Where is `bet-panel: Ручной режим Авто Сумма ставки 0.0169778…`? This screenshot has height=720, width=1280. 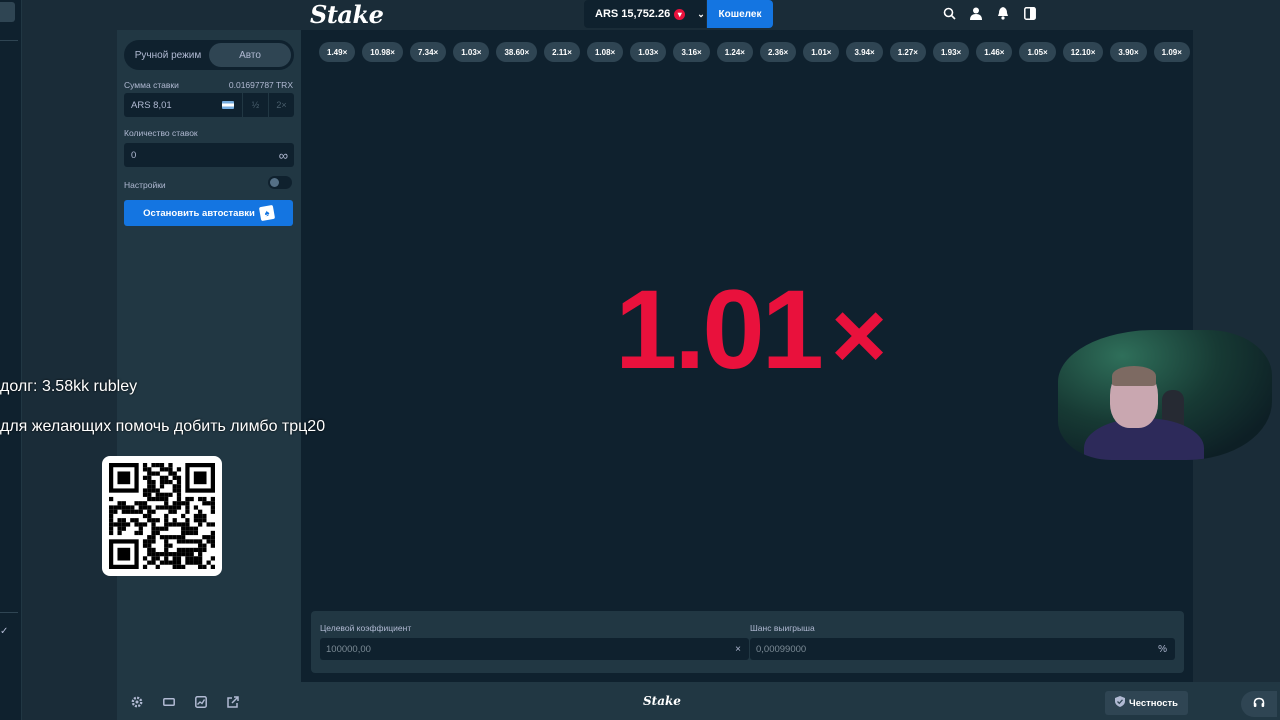
bet-panel: Ручной режим Авто Сумма ставки 0.0169778… is located at coordinates (209, 356).